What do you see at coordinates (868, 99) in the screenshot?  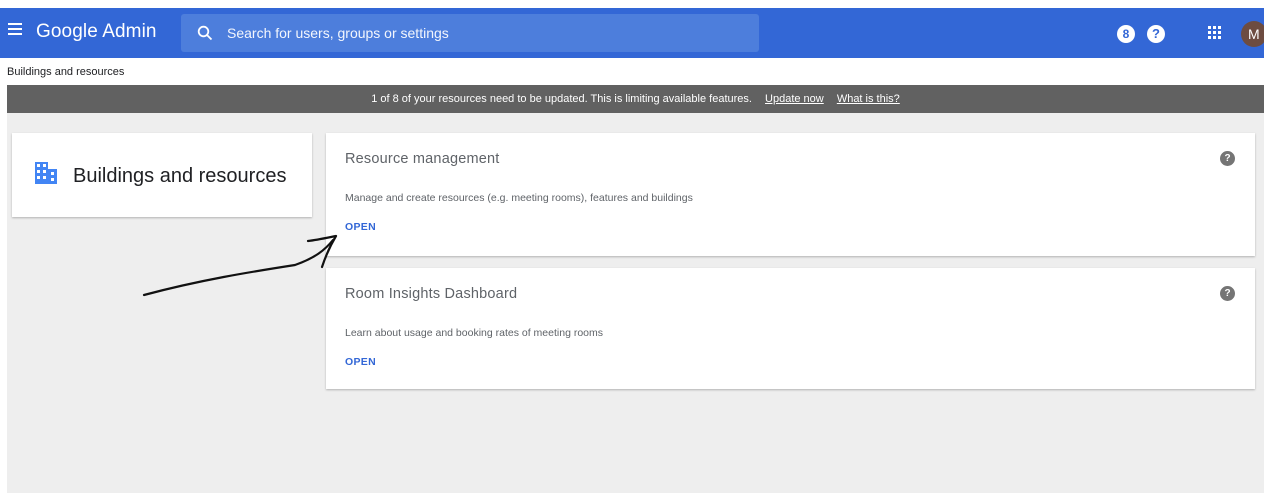 I see `what-is-this-link: What is this?` at bounding box center [868, 99].